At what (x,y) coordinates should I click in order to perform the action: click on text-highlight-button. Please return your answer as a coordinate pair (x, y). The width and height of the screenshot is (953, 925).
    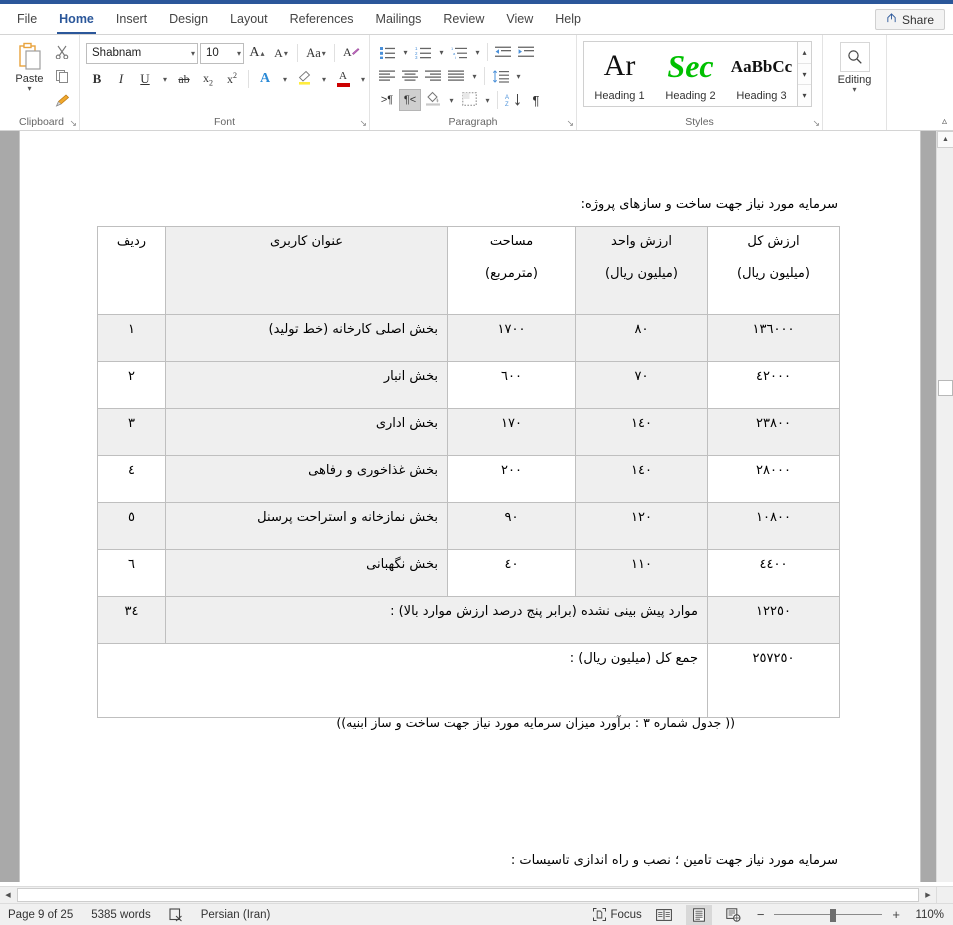
    Looking at the image, I should click on (304, 79).